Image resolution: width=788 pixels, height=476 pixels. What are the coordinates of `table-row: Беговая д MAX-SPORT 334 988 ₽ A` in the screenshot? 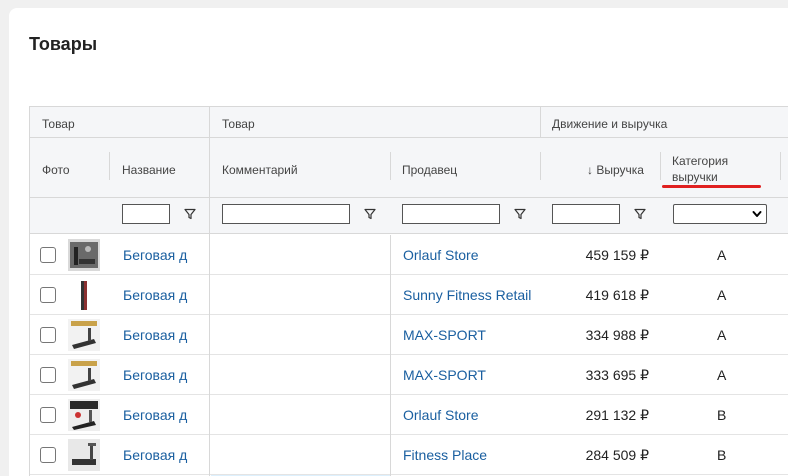 It's located at (409, 335).